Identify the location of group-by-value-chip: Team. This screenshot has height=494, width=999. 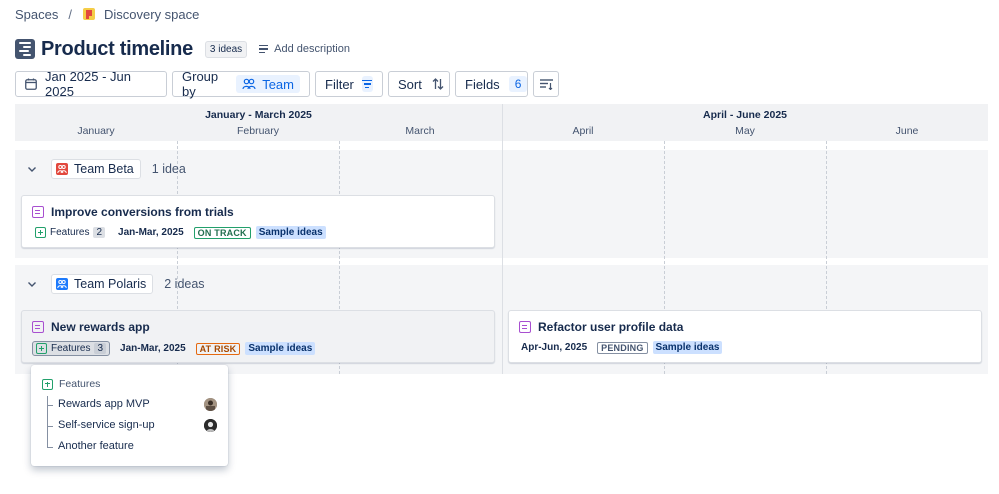
(268, 84).